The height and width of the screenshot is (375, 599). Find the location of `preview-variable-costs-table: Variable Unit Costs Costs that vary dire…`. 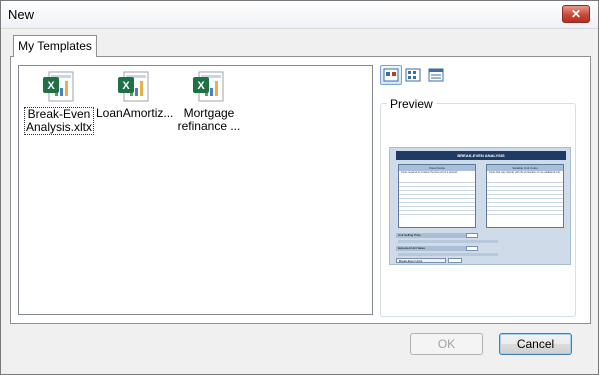

preview-variable-costs-table: Variable Unit Costs Costs that vary dire… is located at coordinates (525, 196).